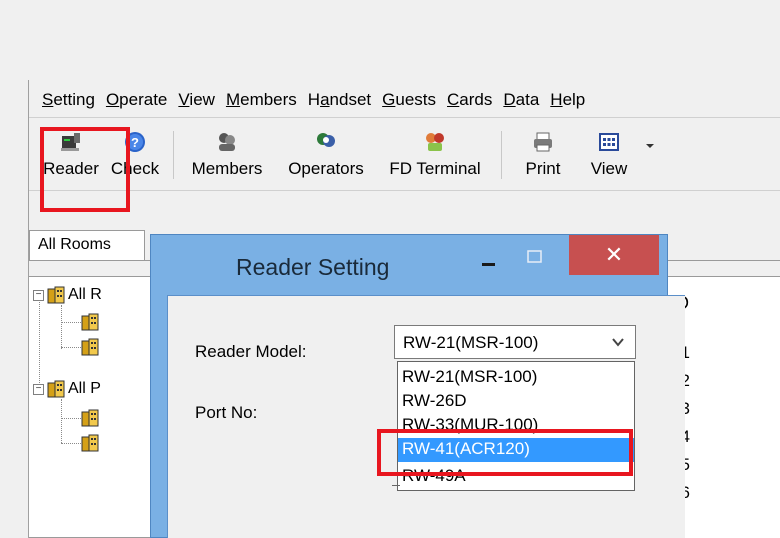 This screenshot has height=538, width=780. I want to click on members-icon, so click(227, 142).